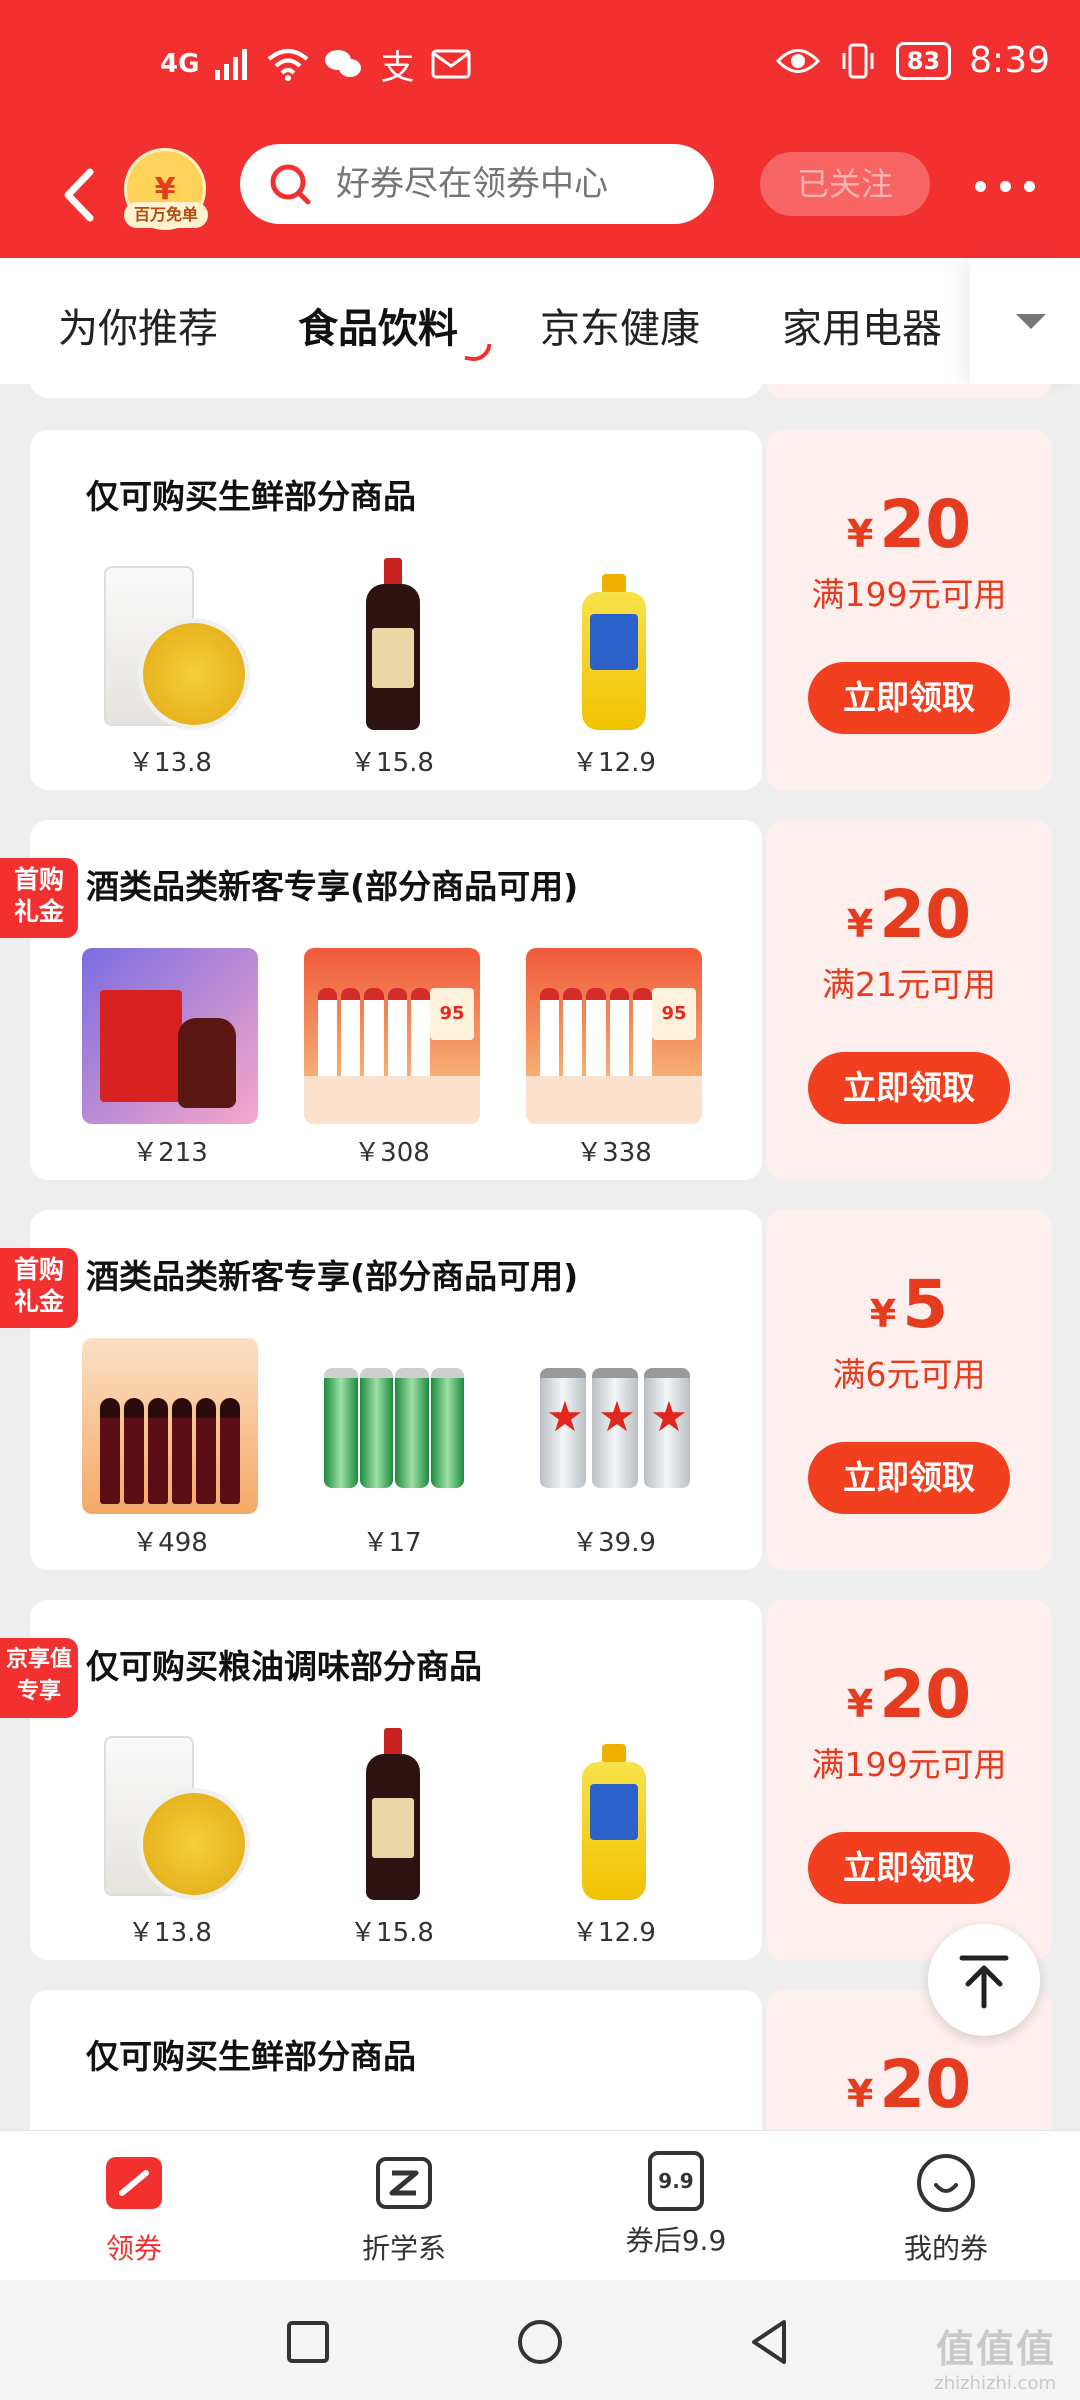 Image resolution: width=1080 pixels, height=2400 pixels. I want to click on wine-gift-box-image, so click(170, 1036).